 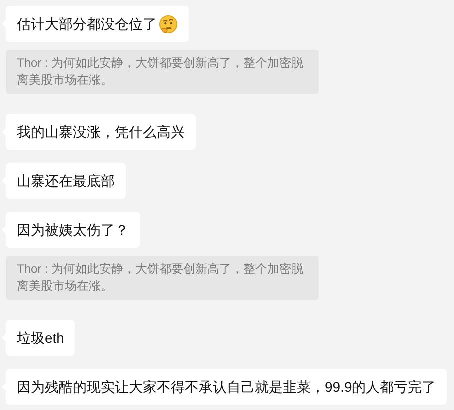 I want to click on message-text: 山寨还在最底部, so click(x=66, y=181).